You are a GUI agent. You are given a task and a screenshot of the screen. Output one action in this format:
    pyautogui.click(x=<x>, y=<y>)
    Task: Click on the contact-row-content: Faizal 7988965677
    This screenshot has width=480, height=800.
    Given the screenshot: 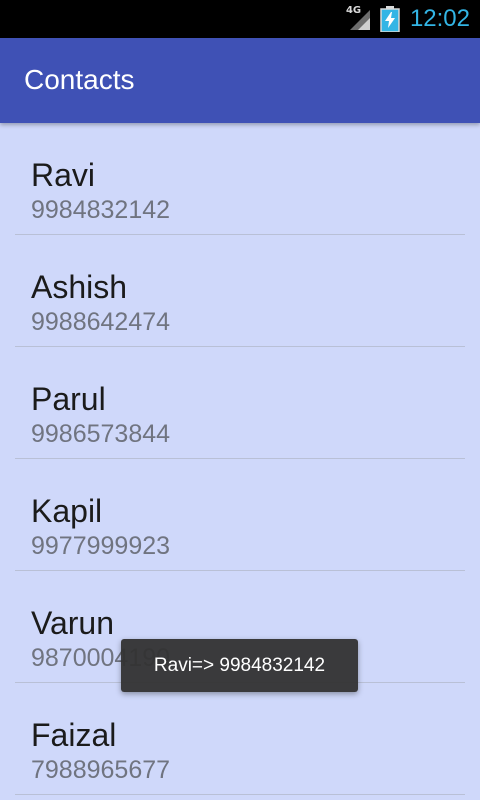 What is the action you would take?
    pyautogui.click(x=100, y=751)
    